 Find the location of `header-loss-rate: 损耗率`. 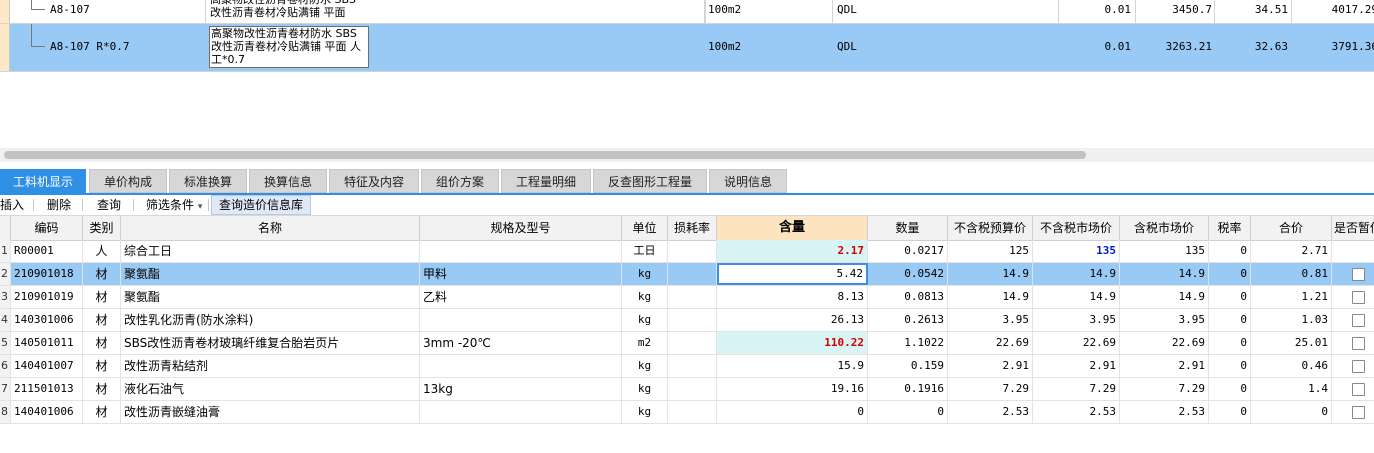

header-loss-rate: 损耗率 is located at coordinates (692, 228).